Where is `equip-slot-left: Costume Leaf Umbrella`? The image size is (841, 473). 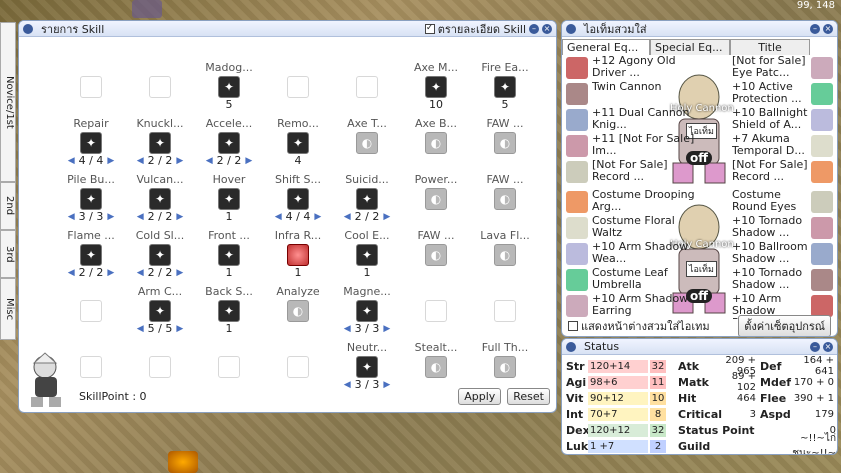 equip-slot-left: Costume Leaf Umbrella is located at coordinates (647, 280).